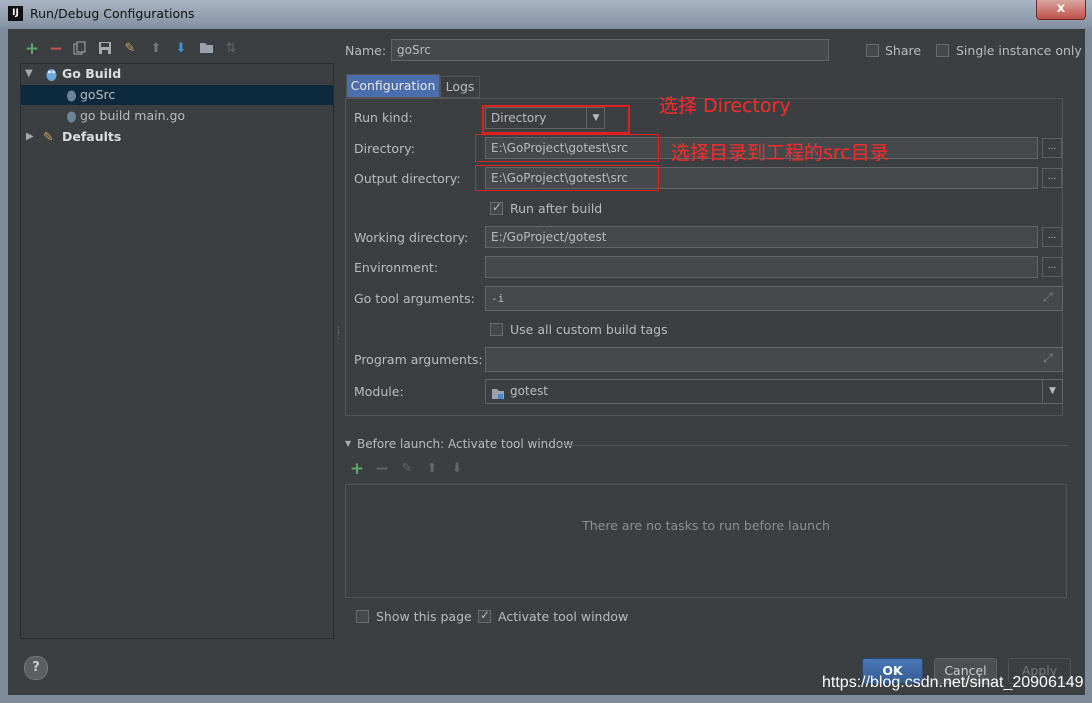  Describe the element at coordinates (366, 50) in the screenshot. I see `name-label: Name:` at that location.